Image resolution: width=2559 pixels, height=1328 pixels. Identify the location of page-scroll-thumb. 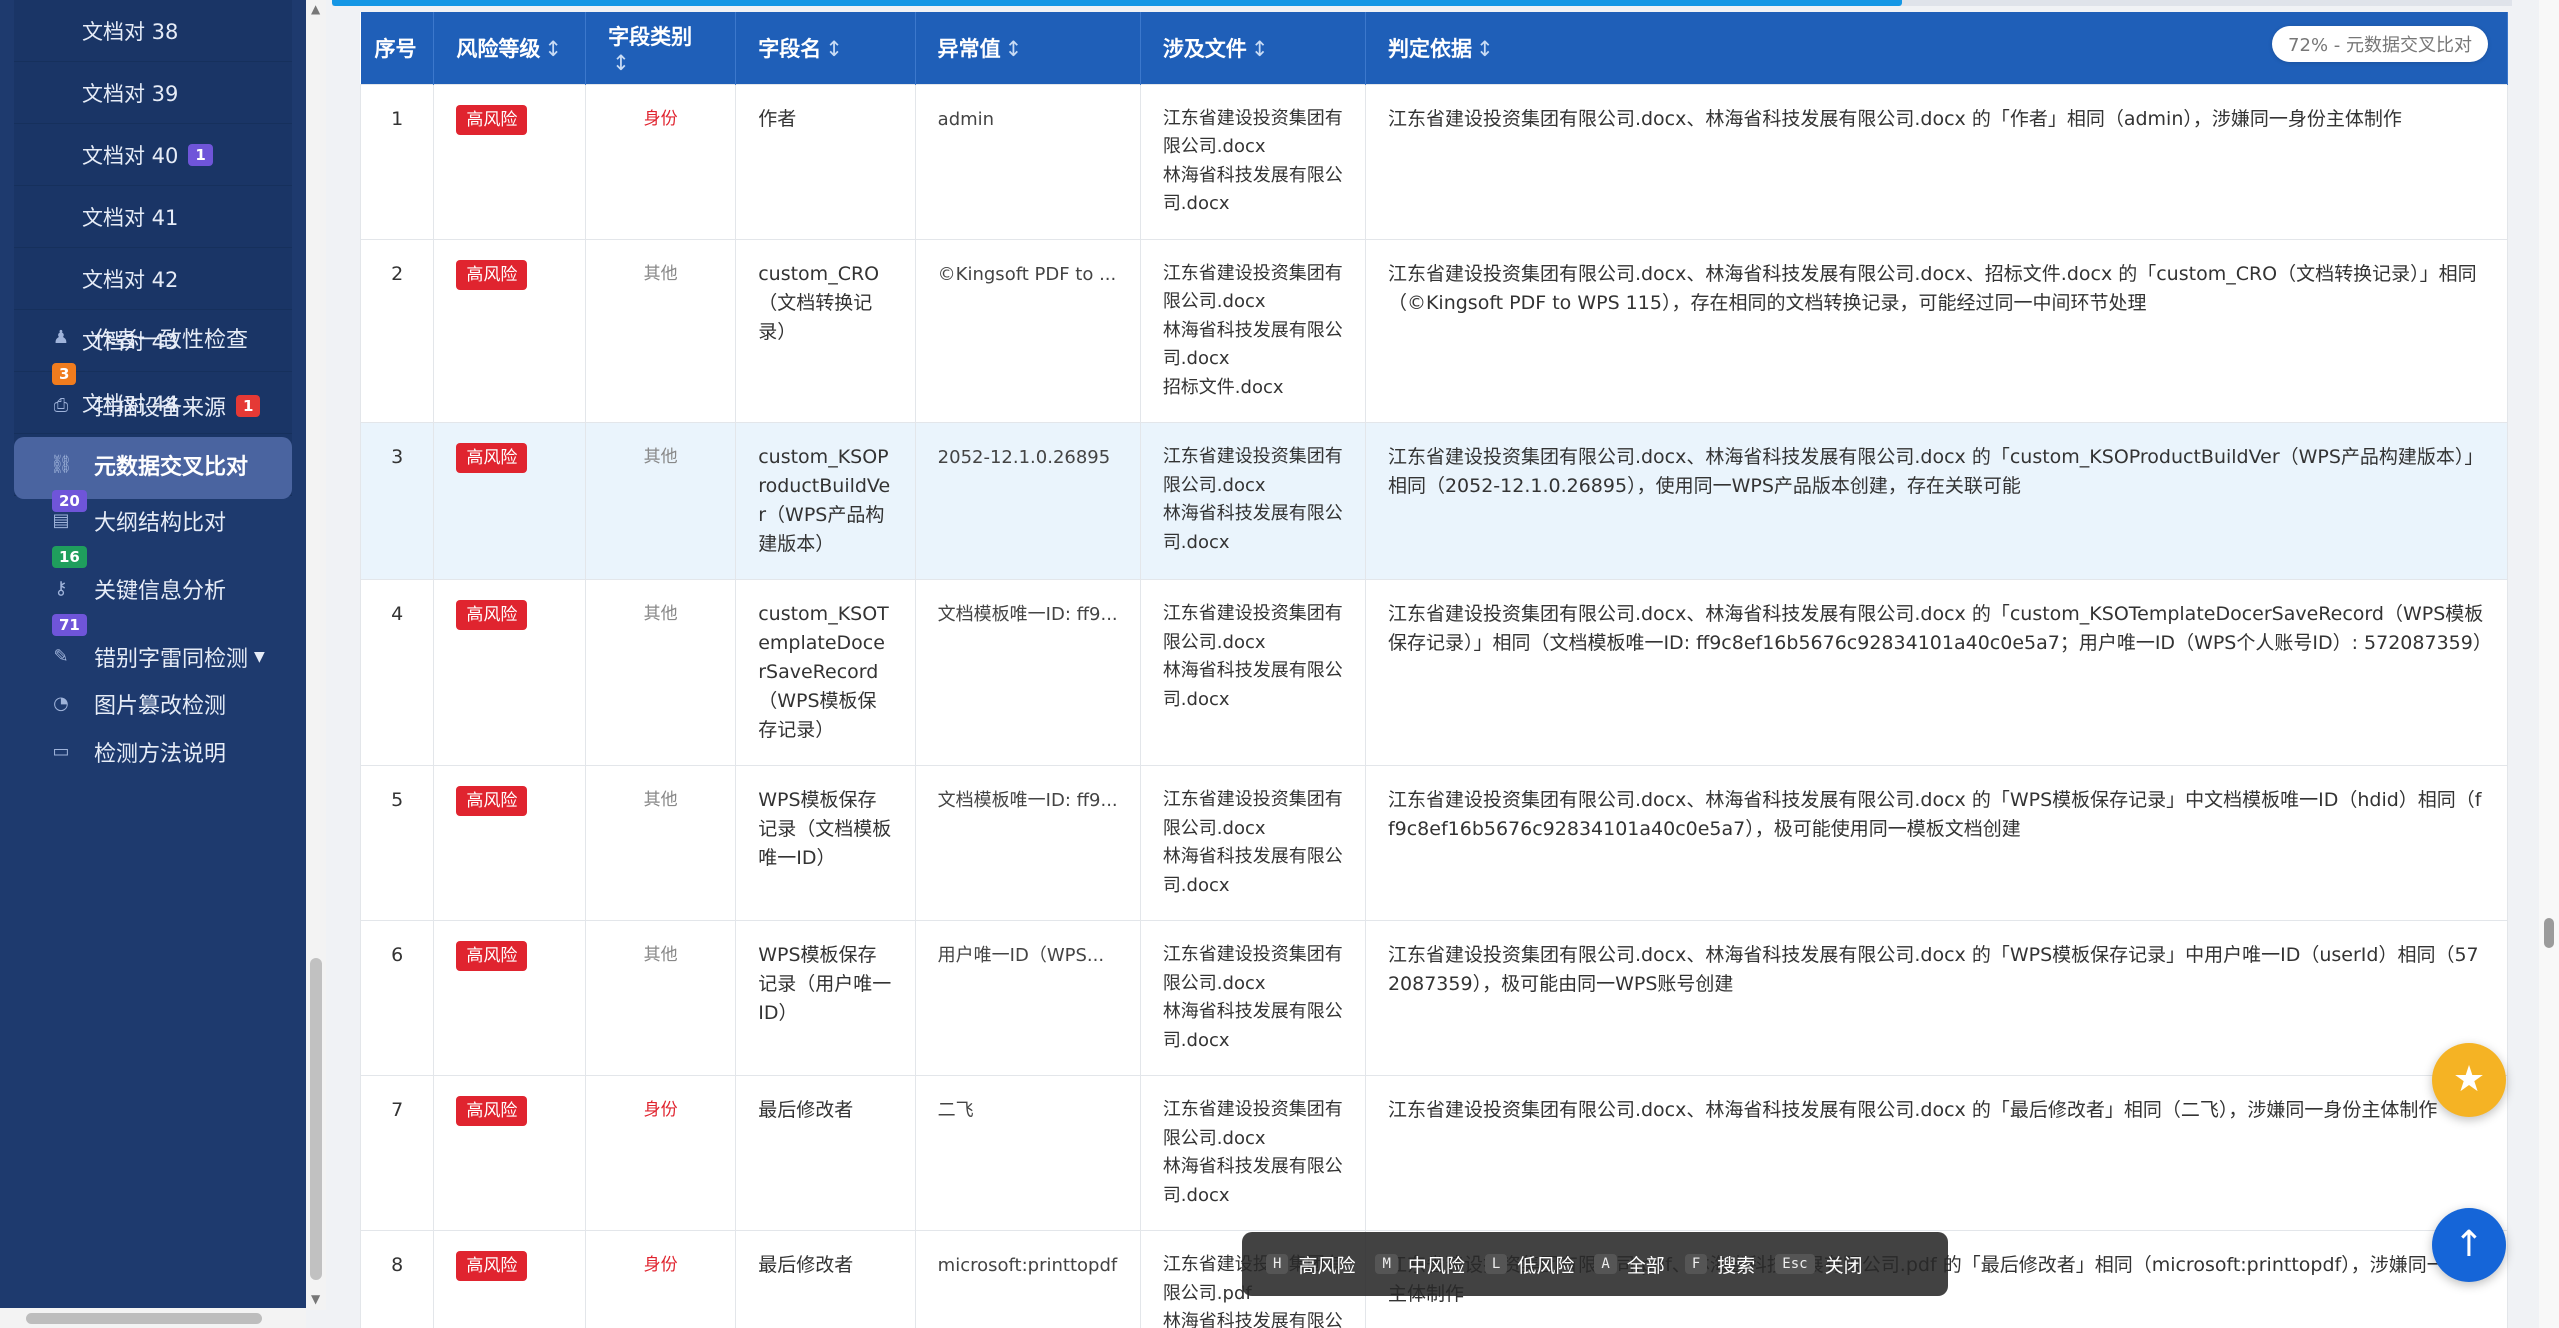
(2549, 933).